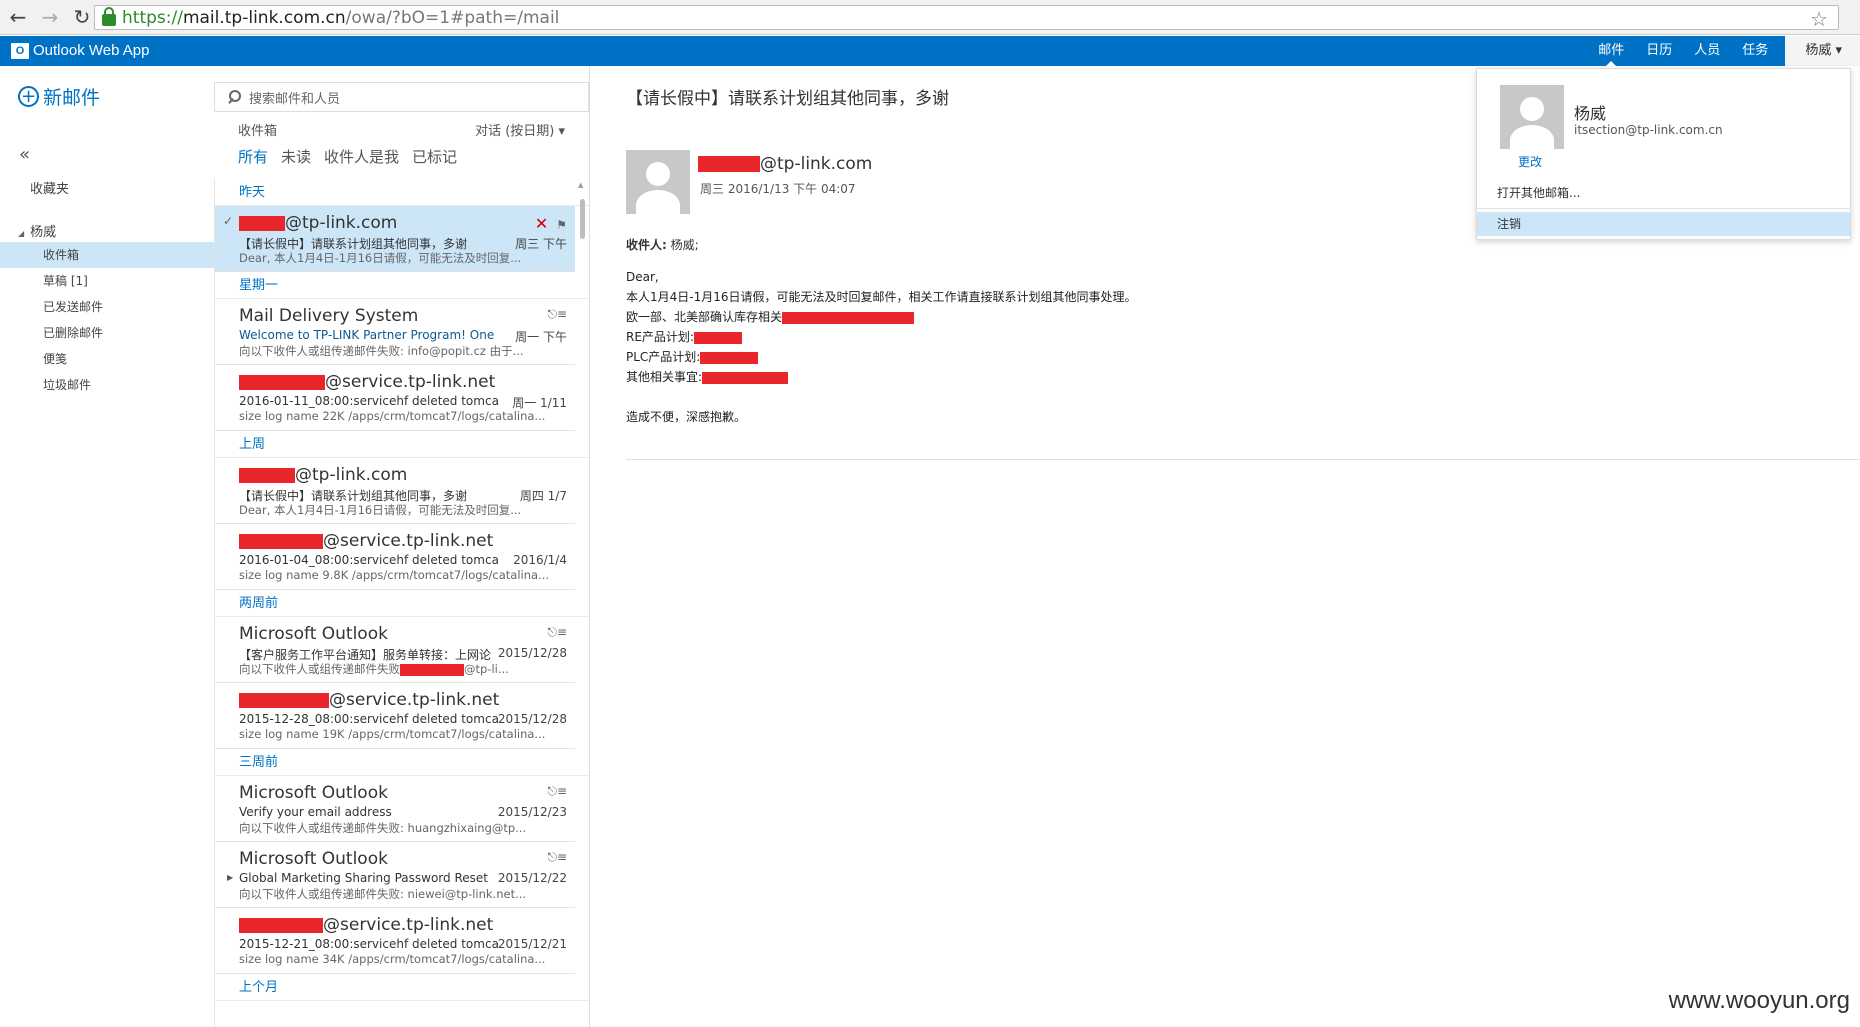 Image resolution: width=1860 pixels, height=1027 pixels. I want to click on from-address: @tp-link.com, so click(785, 164).